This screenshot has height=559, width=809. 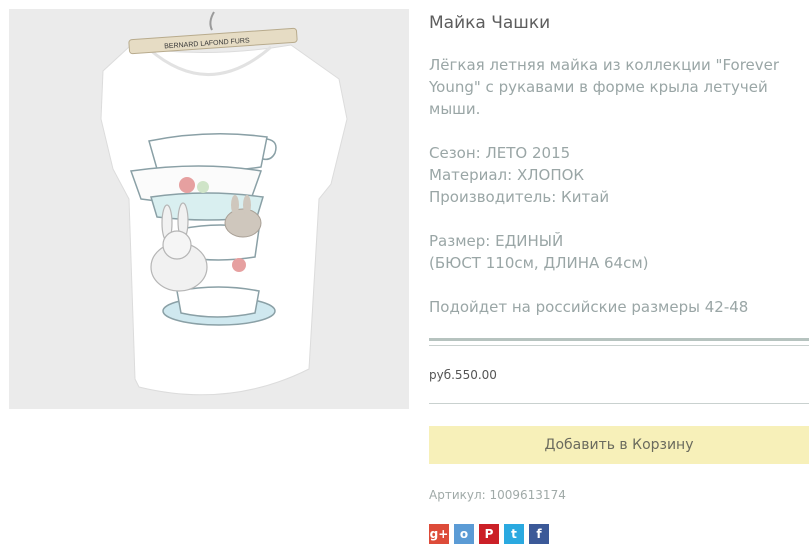 I want to click on odnoklassniki-icon: о, so click(x=464, y=534).